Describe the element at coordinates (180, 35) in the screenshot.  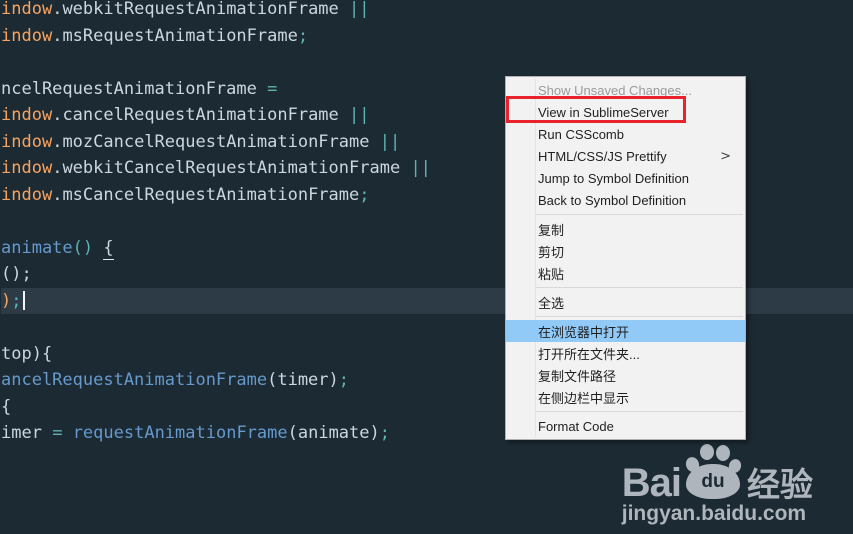
I see `code-token: msRequestAnimationFrame` at that location.